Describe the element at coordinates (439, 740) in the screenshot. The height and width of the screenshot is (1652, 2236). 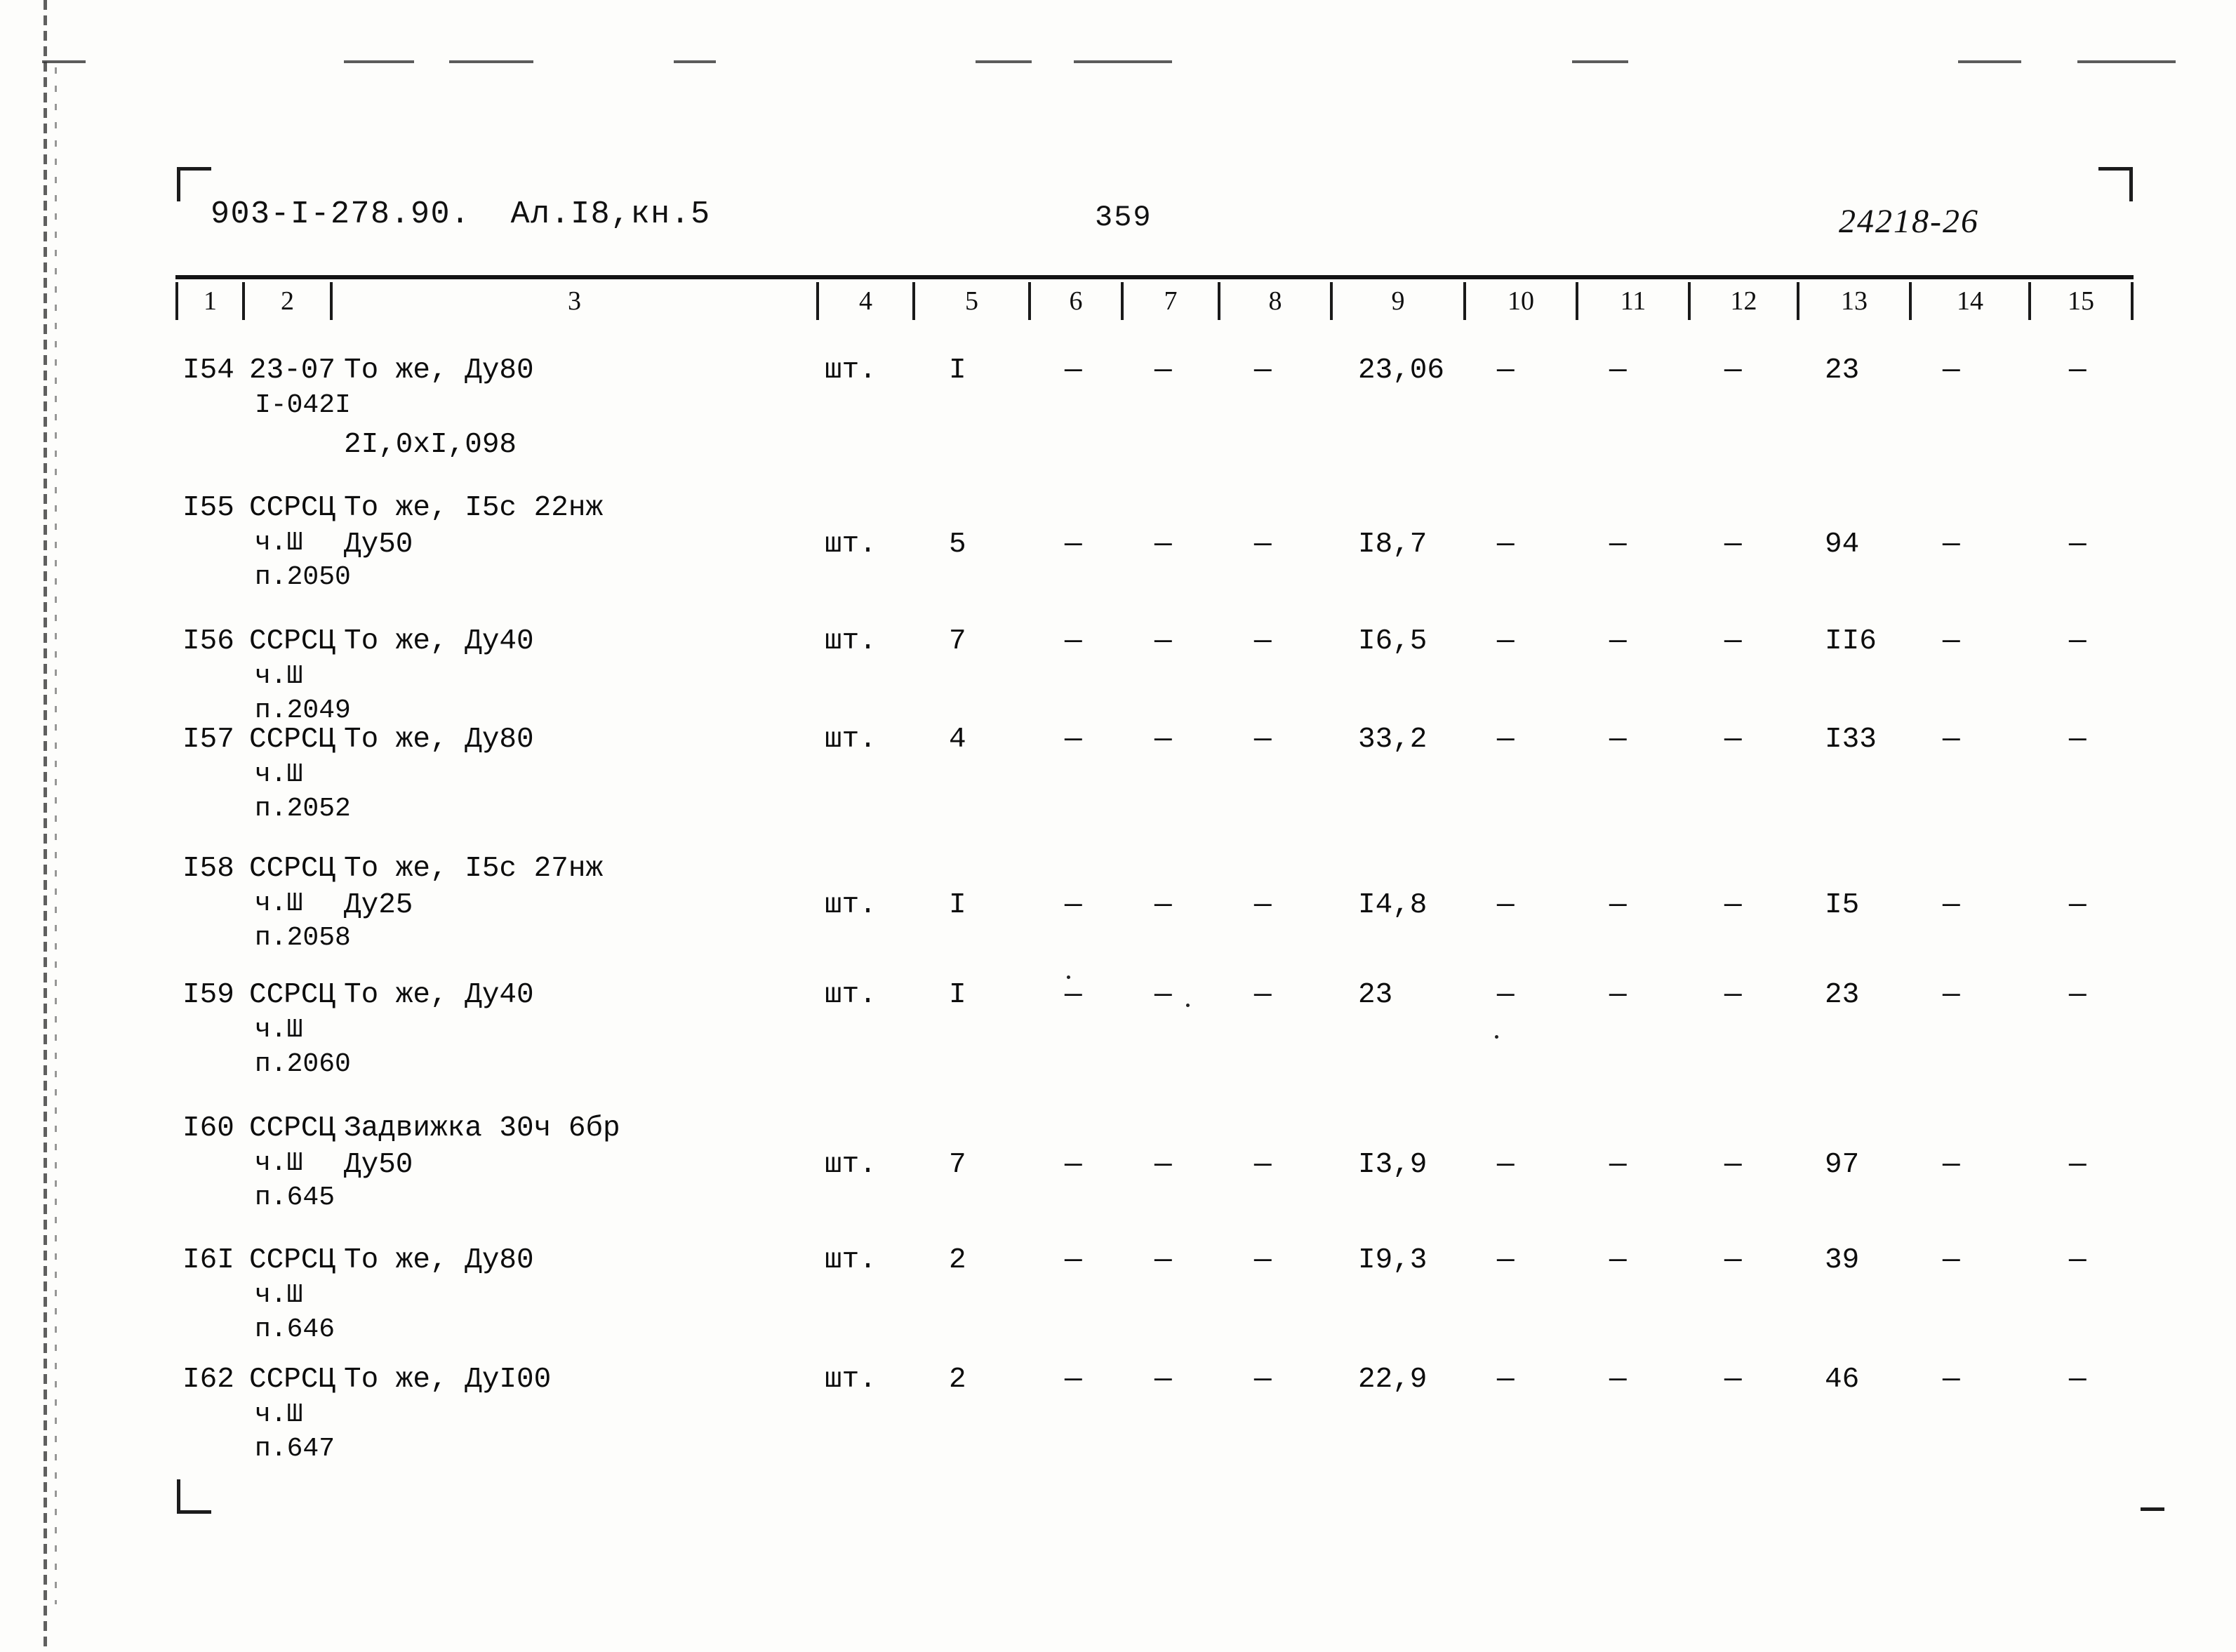
I see `cell-description: То же, Ду80` at that location.